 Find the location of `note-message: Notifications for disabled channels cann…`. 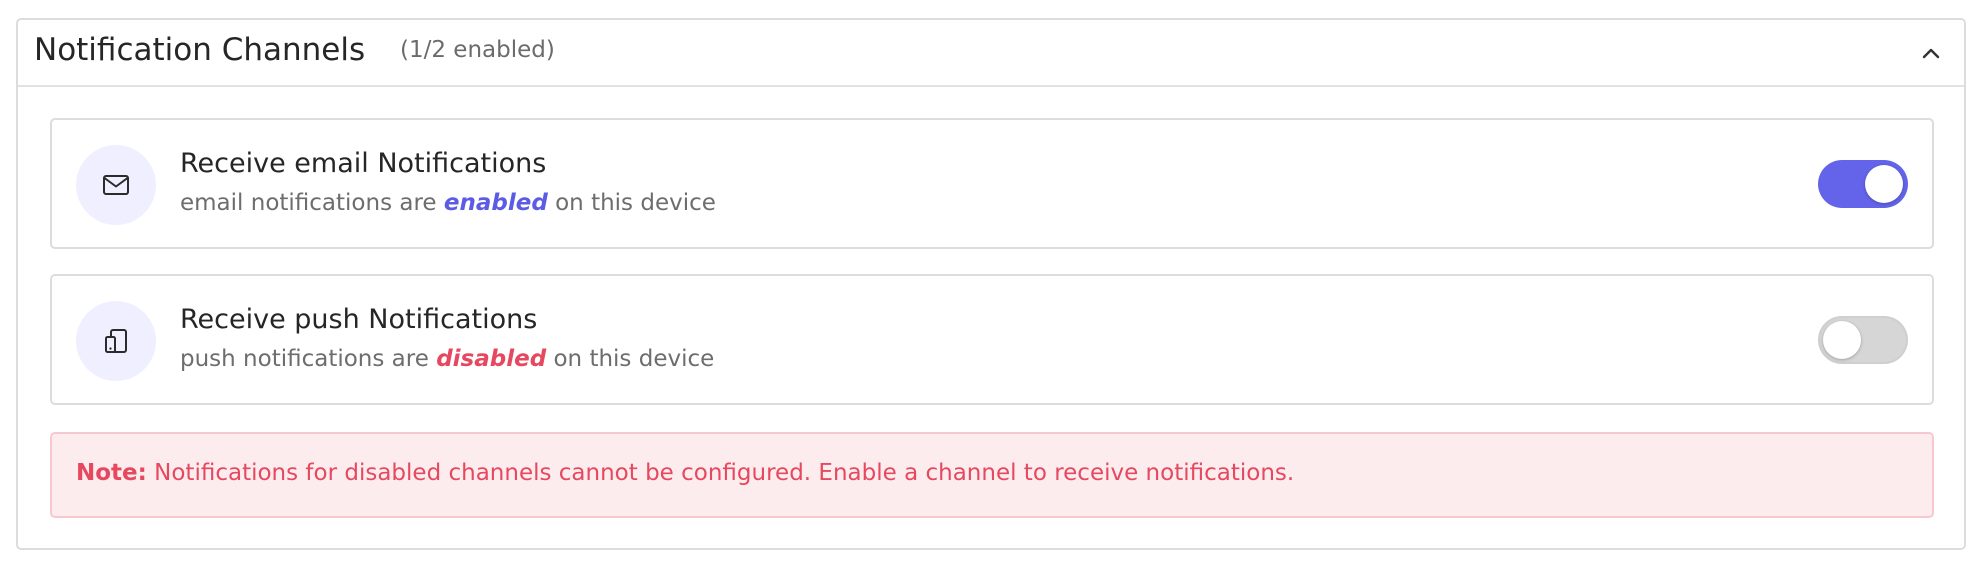

note-message: Notifications for disabled channels cann… is located at coordinates (724, 473).